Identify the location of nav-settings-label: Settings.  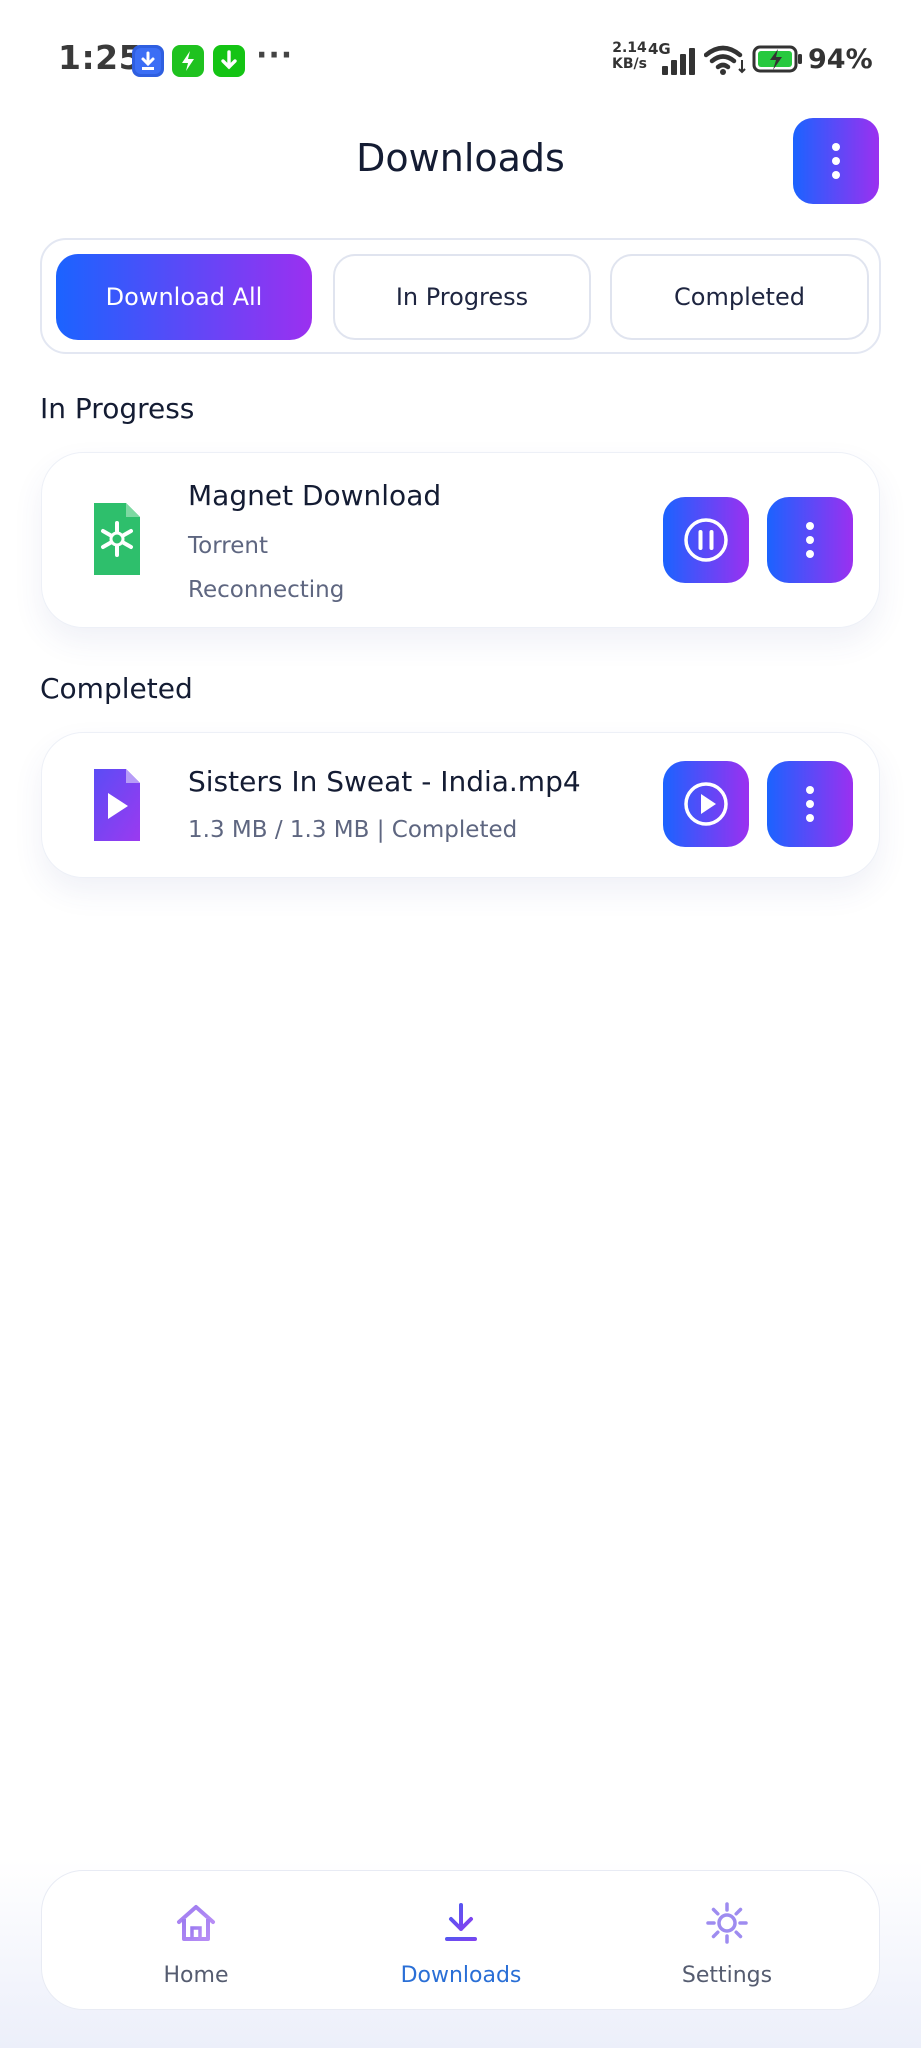
(727, 1975).